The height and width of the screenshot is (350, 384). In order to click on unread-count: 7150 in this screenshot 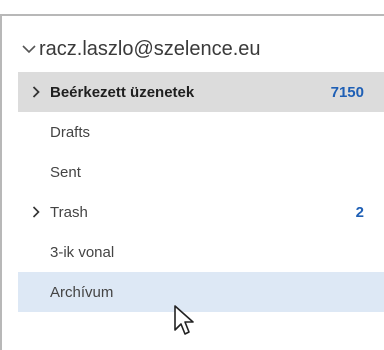, I will do `click(347, 92)`.